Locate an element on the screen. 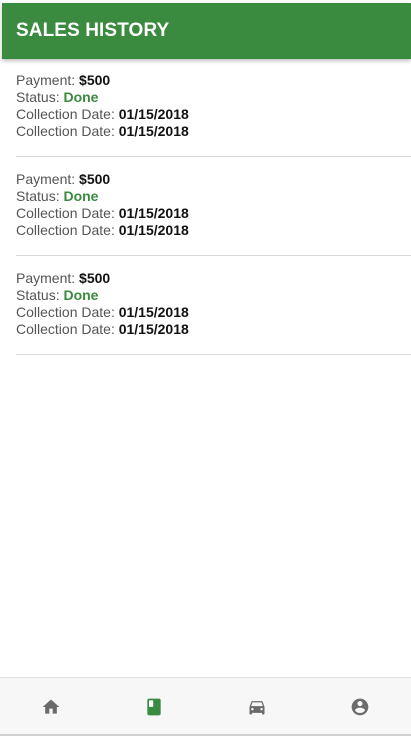 This screenshot has height=736, width=411. nav-item-account is located at coordinates (359, 706).